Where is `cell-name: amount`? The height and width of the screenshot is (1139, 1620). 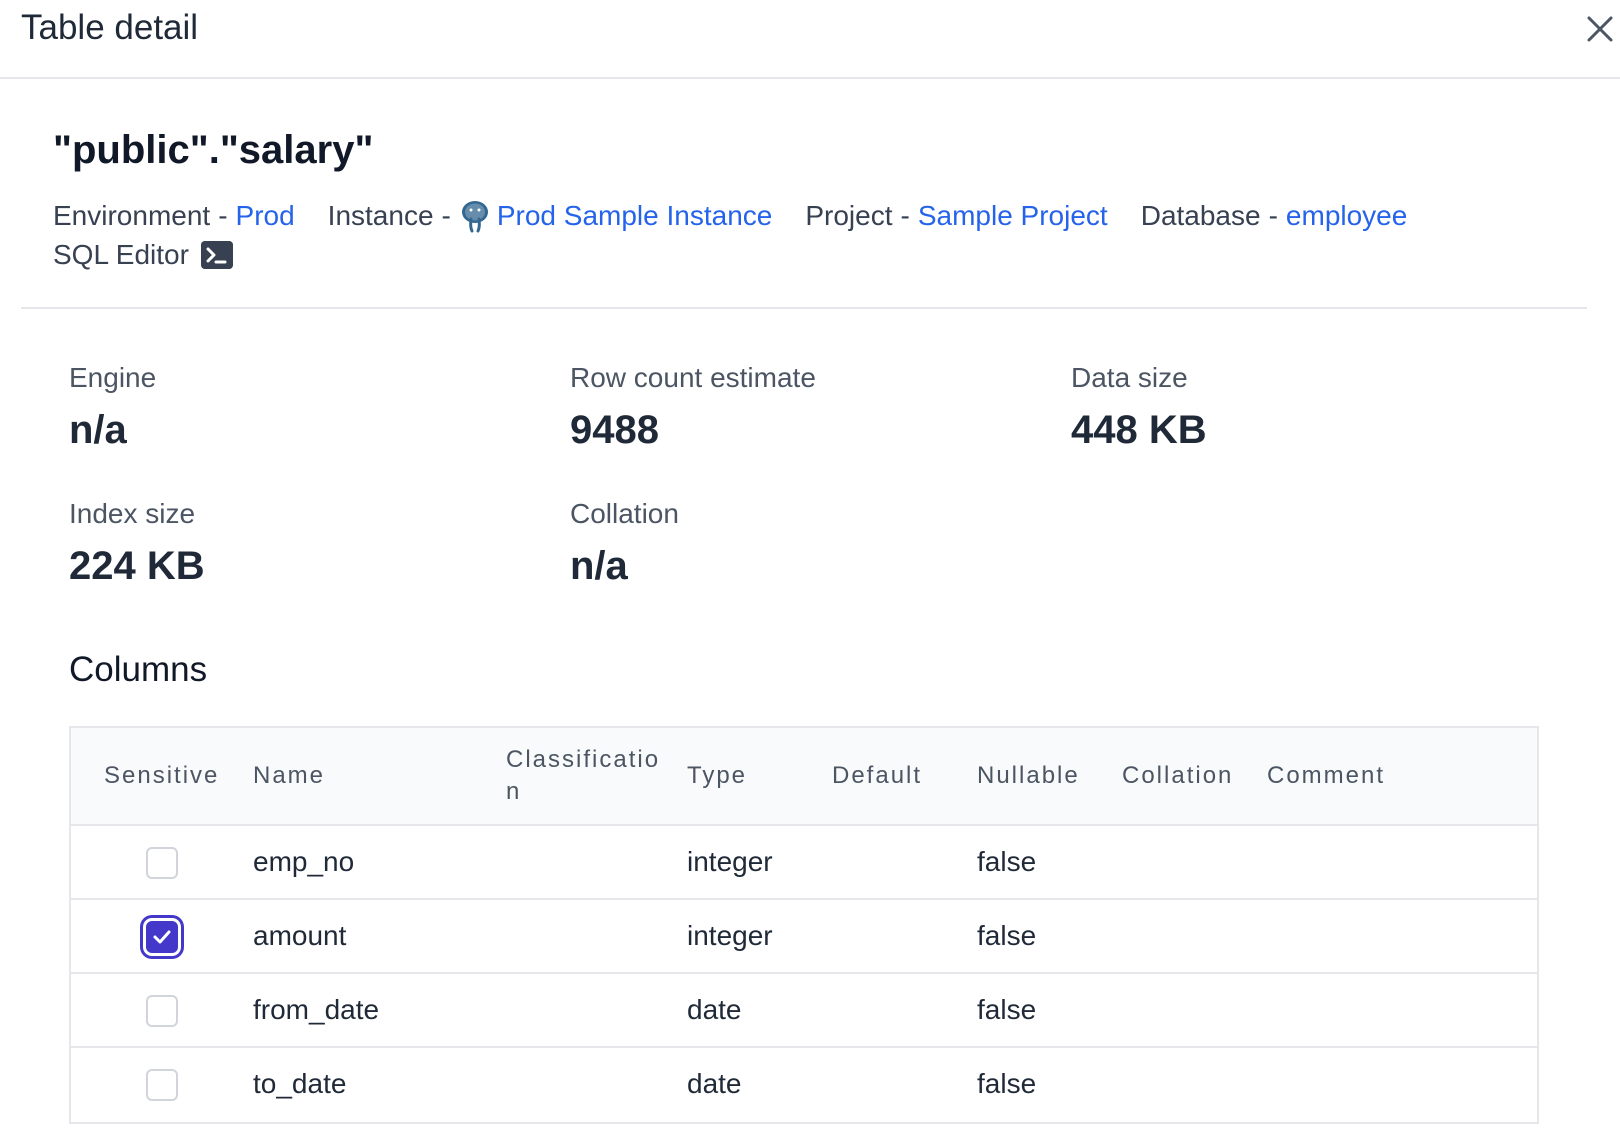 cell-name: amount is located at coordinates (300, 935).